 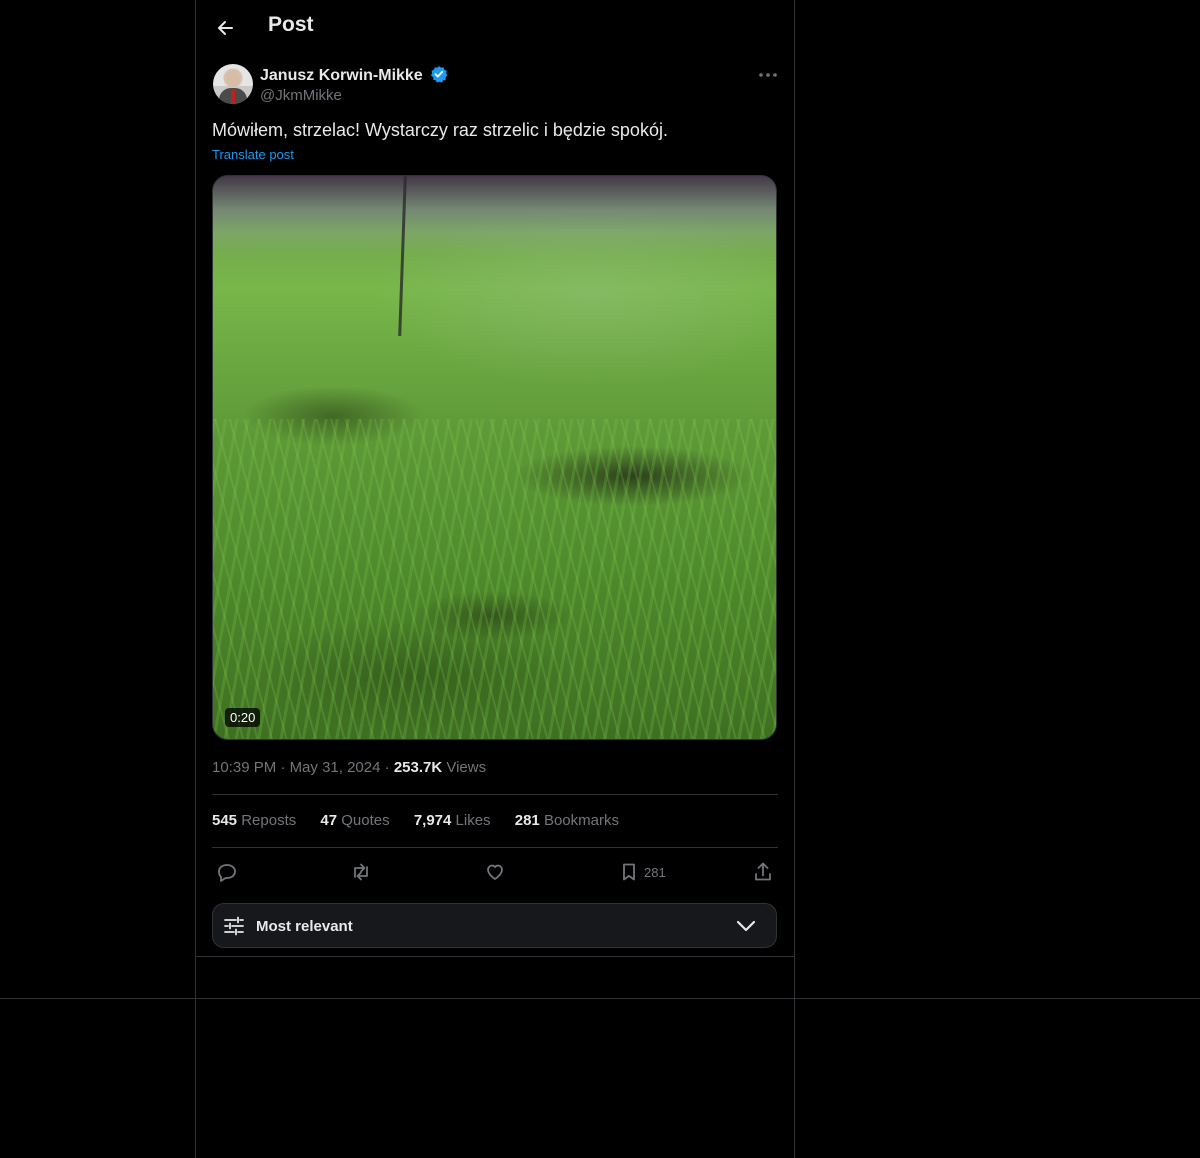 What do you see at coordinates (233, 96) in the screenshot?
I see `avatar-tie` at bounding box center [233, 96].